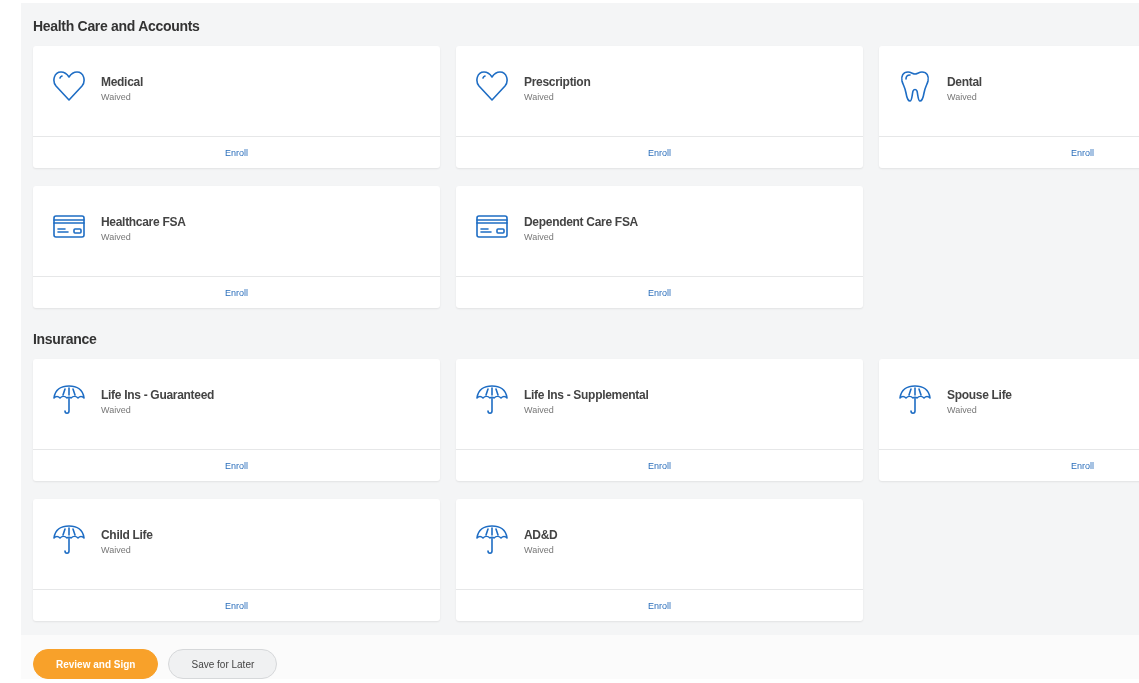 This screenshot has height=683, width=1139. What do you see at coordinates (117, 26) in the screenshot?
I see `section-title: Health Care and Accounts` at bounding box center [117, 26].